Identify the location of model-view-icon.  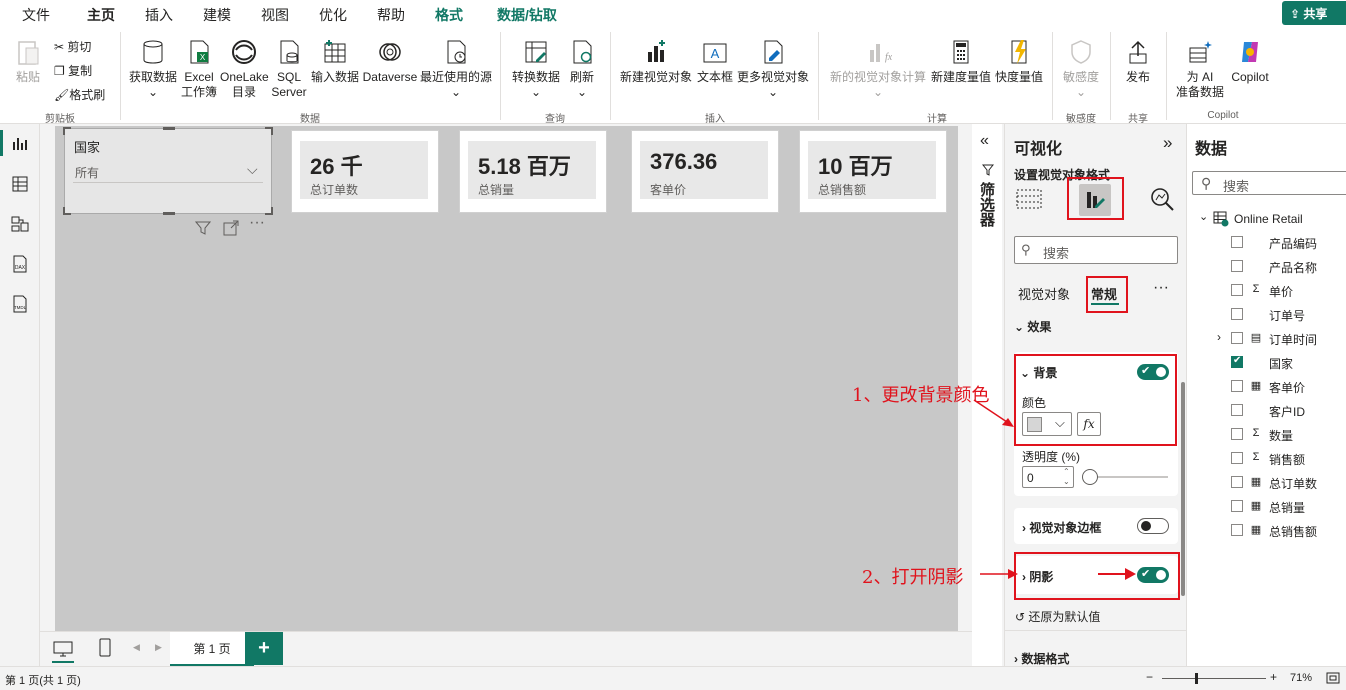
(20, 224).